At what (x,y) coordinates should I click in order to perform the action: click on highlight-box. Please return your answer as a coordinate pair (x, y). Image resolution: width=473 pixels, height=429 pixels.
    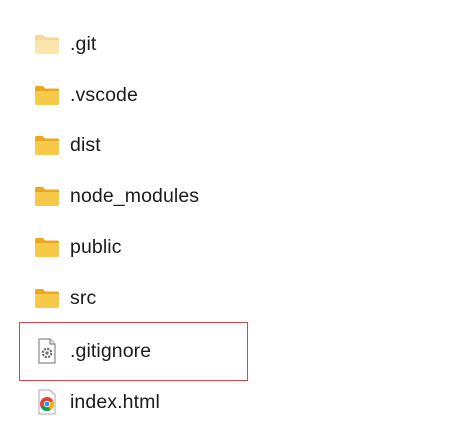
    Looking at the image, I should click on (133, 351).